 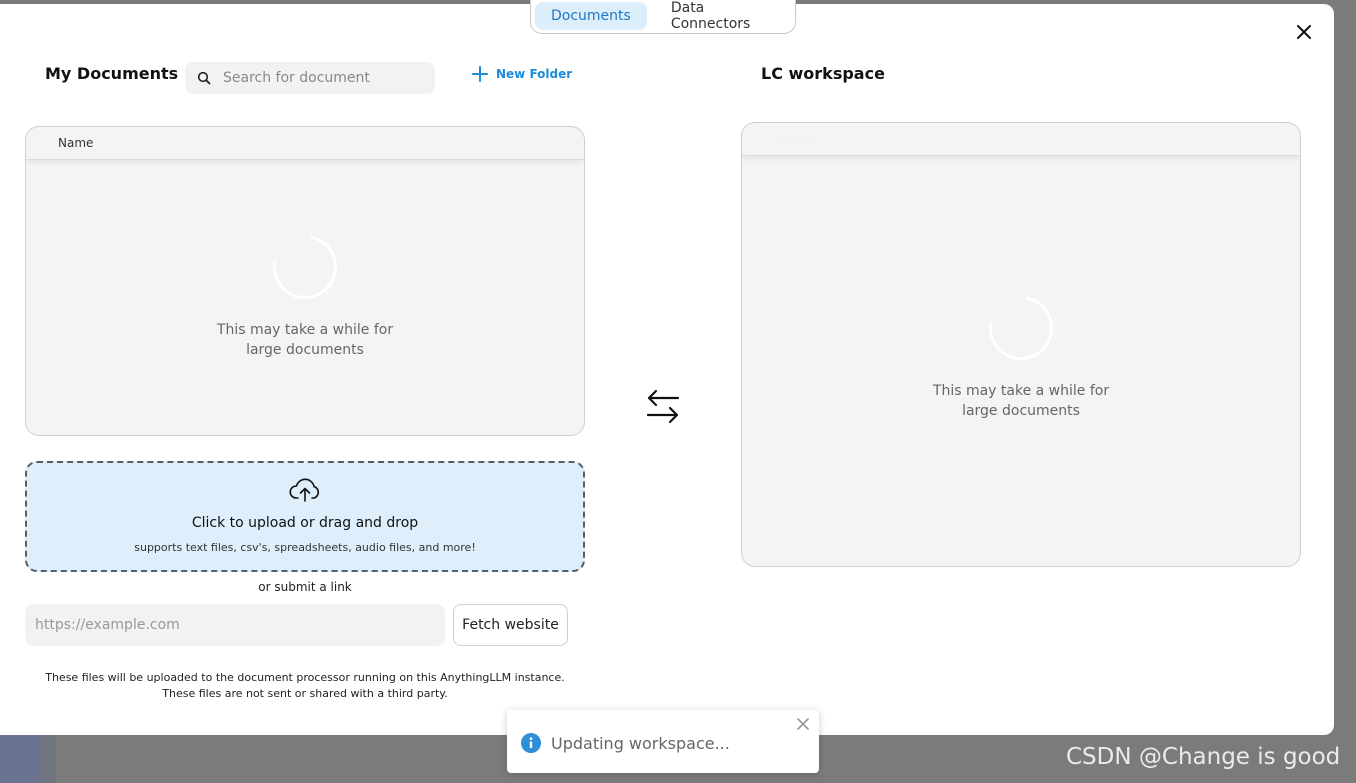 What do you see at coordinates (305, 143) in the screenshot?
I see `my-documents-table-header: Name` at bounding box center [305, 143].